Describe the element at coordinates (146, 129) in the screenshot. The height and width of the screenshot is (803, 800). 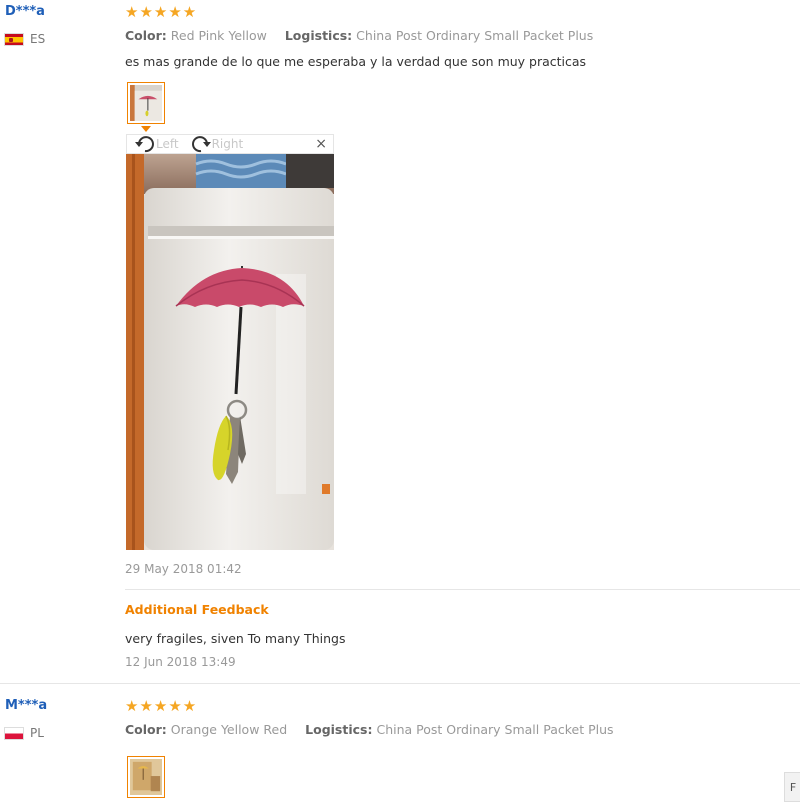
I see `selected-indicator-icon` at that location.